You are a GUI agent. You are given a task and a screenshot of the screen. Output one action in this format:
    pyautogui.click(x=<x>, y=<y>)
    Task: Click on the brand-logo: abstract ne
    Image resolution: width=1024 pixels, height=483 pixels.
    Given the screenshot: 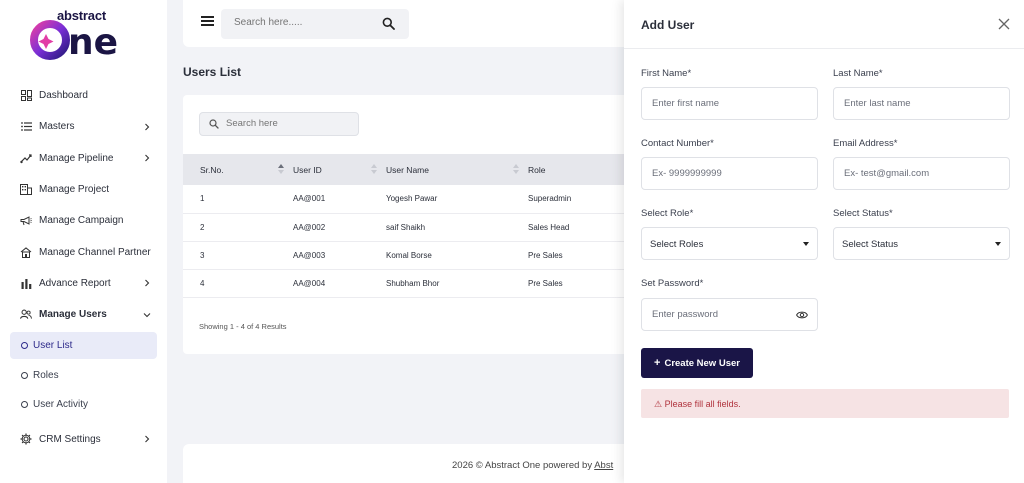 What is the action you would take?
    pyautogui.click(x=85, y=34)
    